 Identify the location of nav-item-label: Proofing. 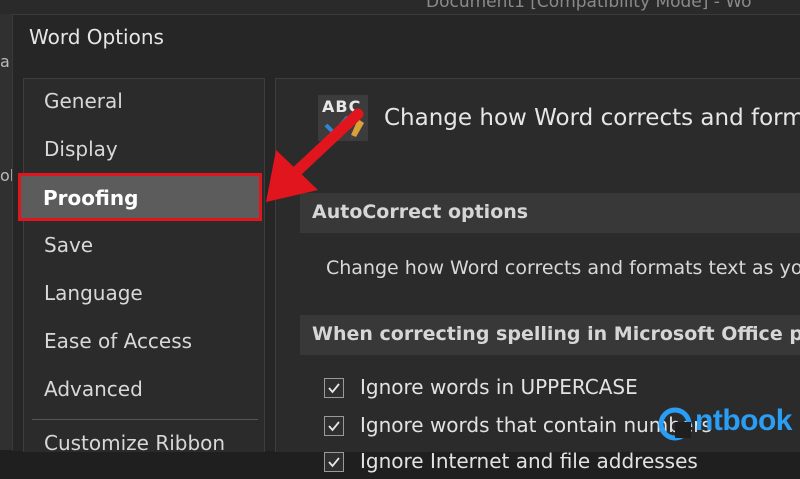
(91, 198).